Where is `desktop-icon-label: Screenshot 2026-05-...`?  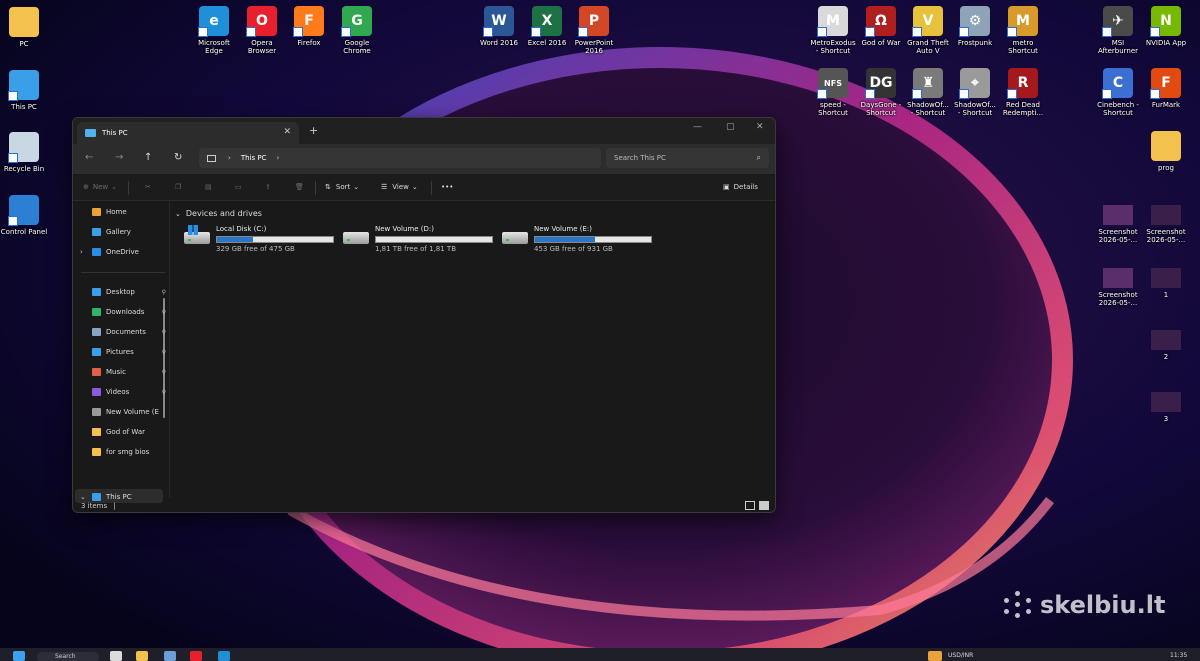
desktop-icon-label: Screenshot 2026-05-... is located at coordinates (1118, 299).